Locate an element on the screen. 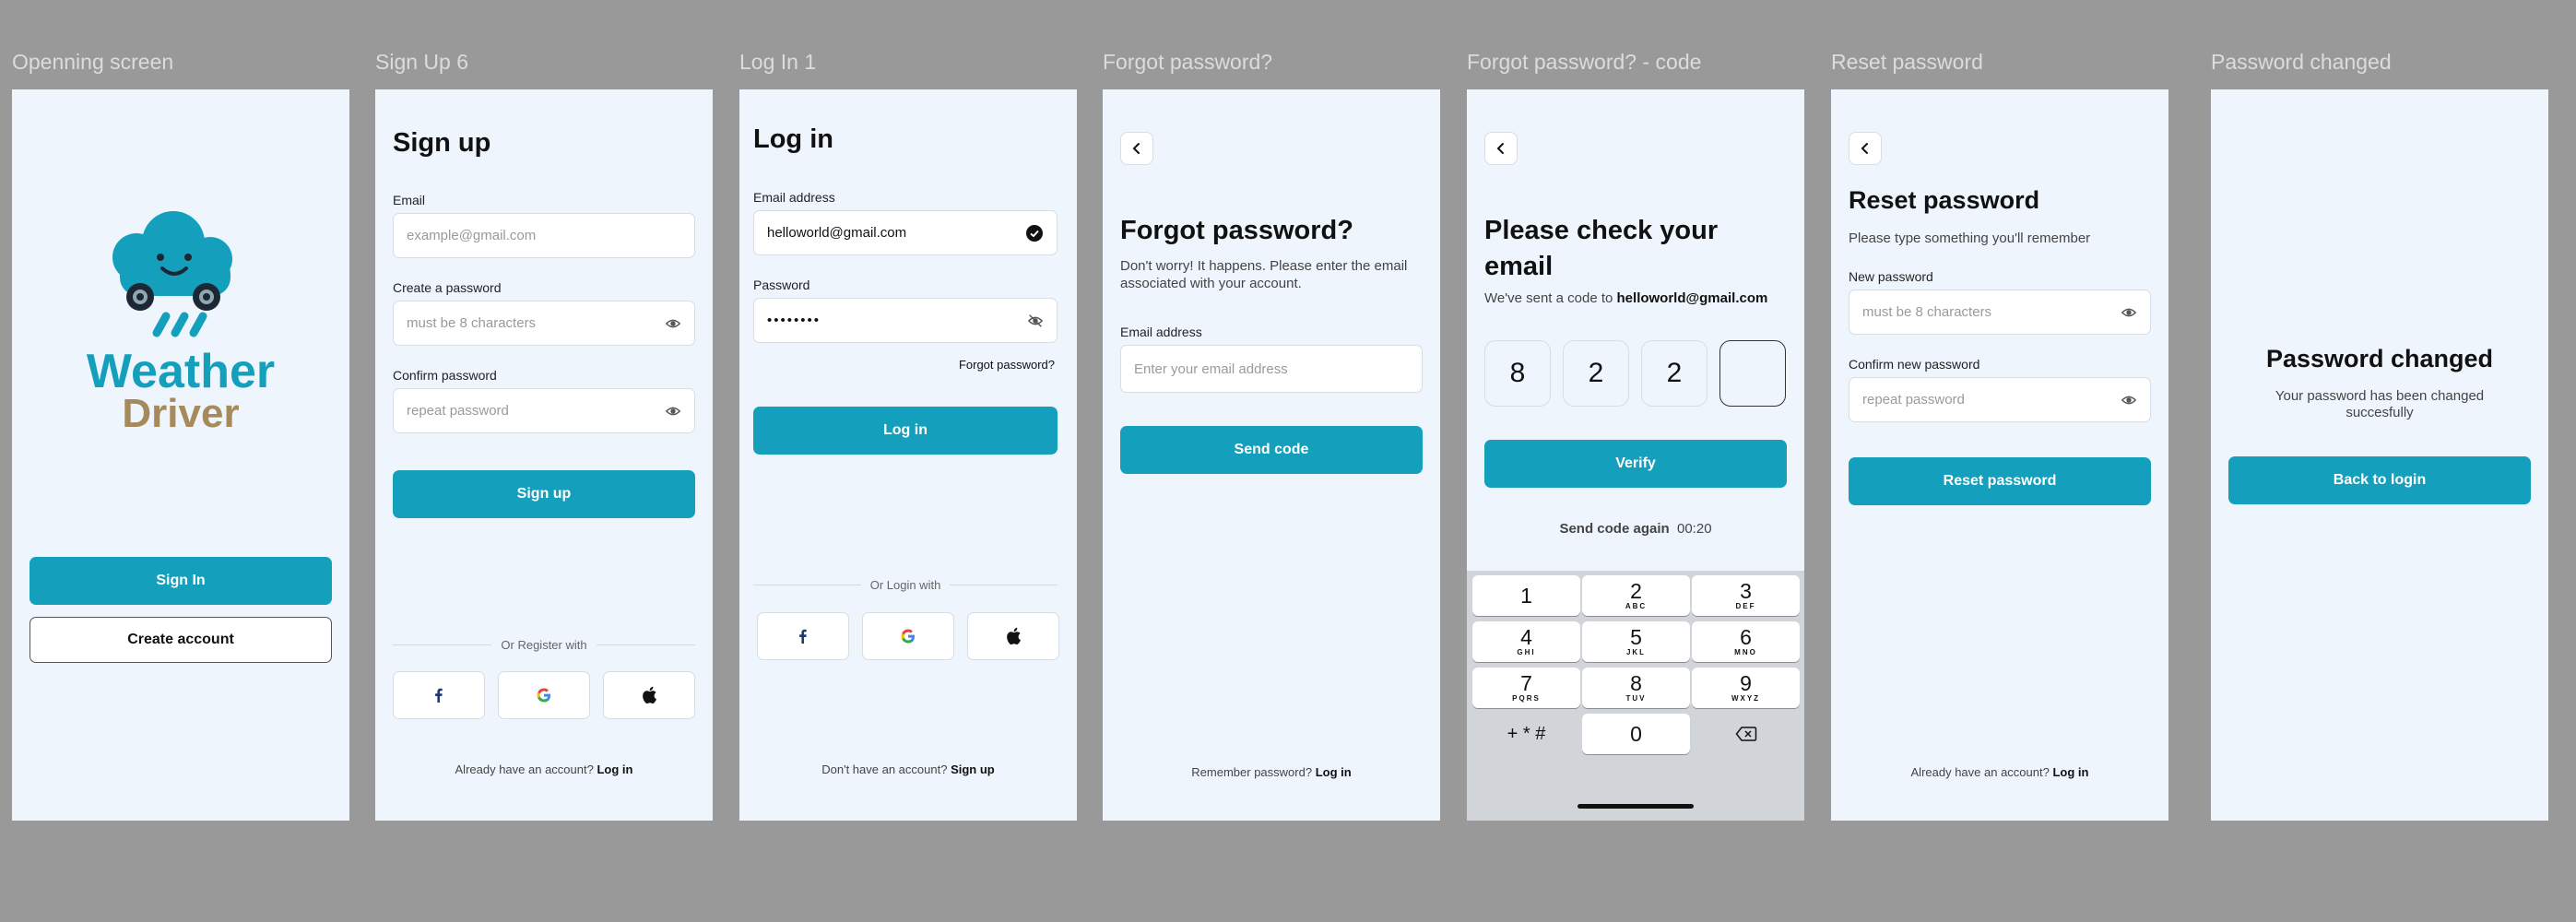  page-title: Sign up is located at coordinates (442, 143).